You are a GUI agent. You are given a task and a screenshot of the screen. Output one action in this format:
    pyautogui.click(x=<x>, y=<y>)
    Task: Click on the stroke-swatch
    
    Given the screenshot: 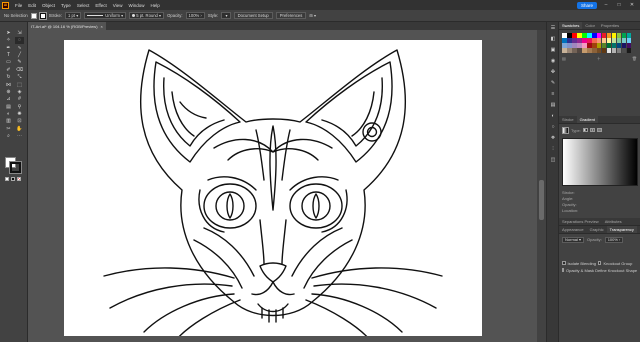 What is the action you would take?
    pyautogui.click(x=42, y=15)
    